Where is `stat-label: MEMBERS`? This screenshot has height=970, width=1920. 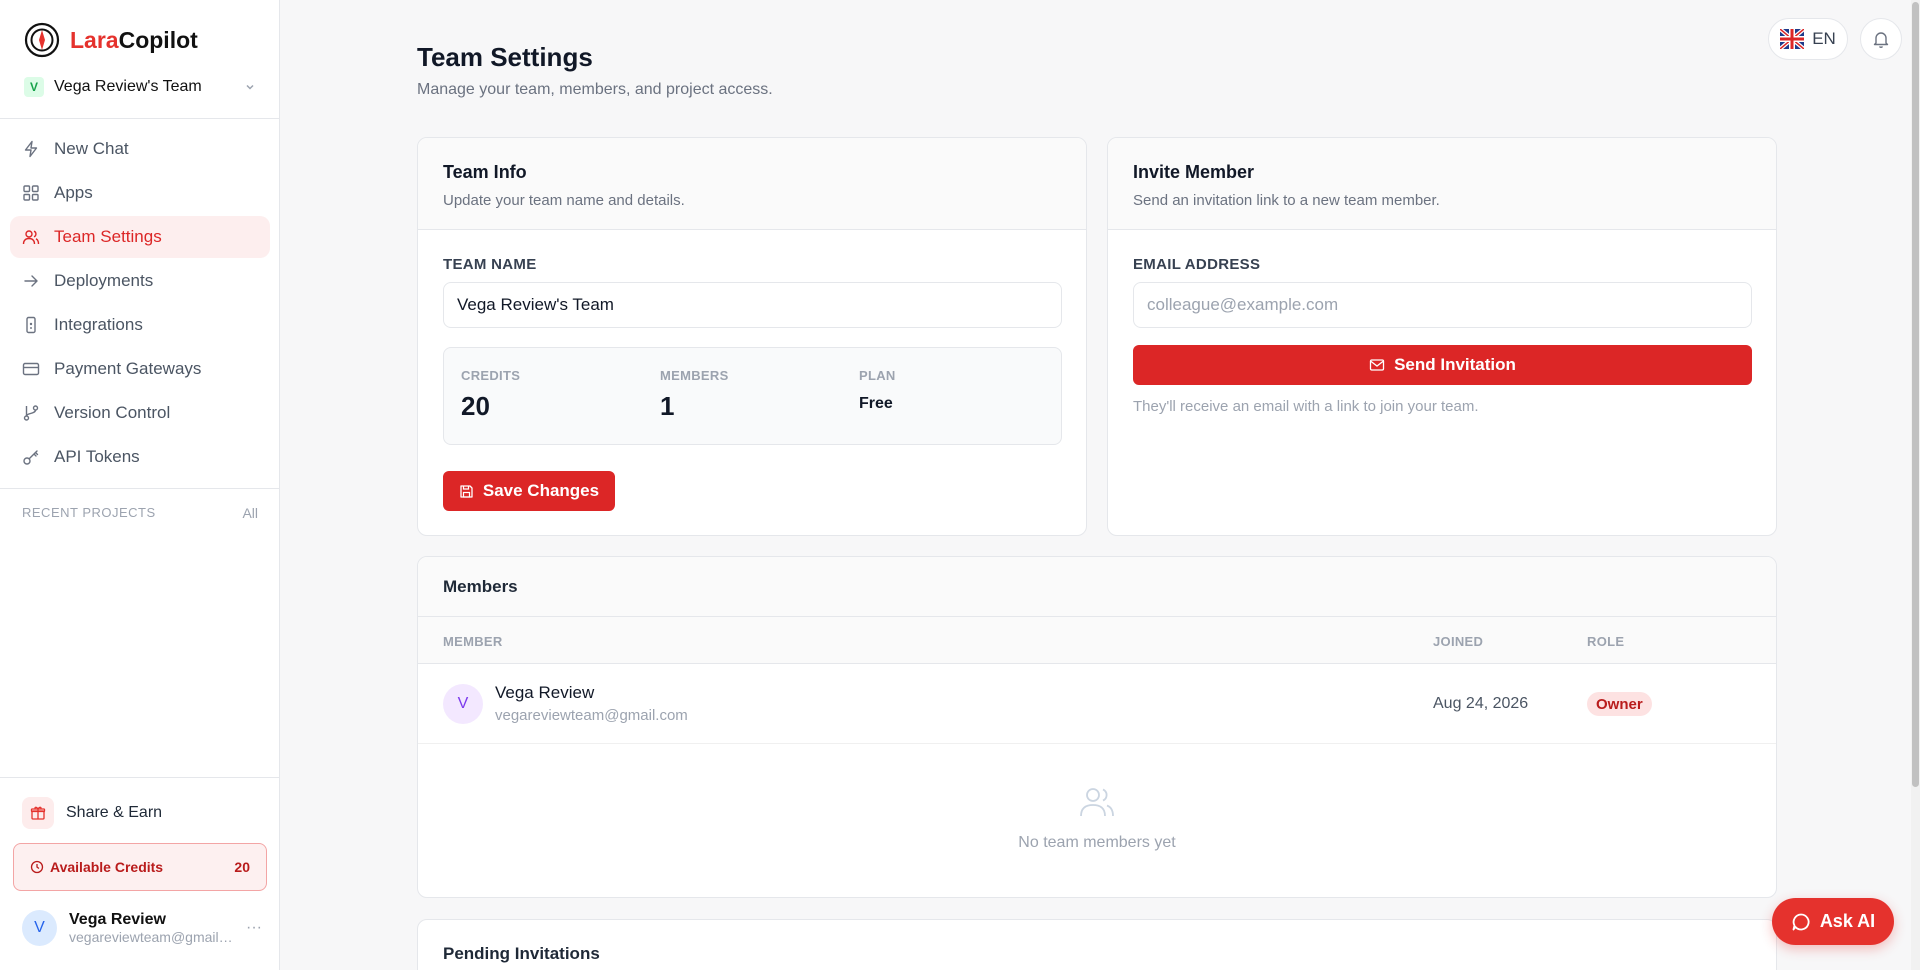
stat-label: MEMBERS is located at coordinates (694, 375).